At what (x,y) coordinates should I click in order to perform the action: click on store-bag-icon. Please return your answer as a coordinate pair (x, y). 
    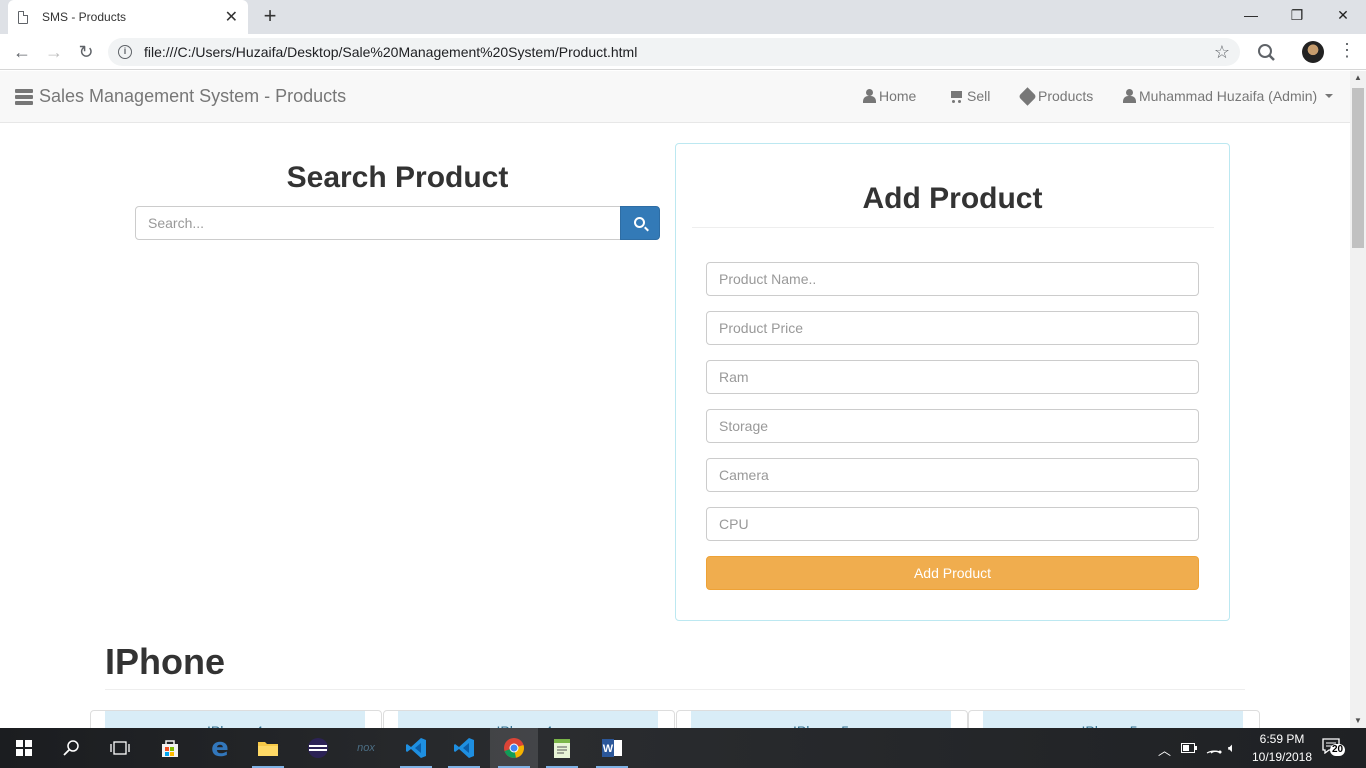
    Looking at the image, I should click on (170, 748).